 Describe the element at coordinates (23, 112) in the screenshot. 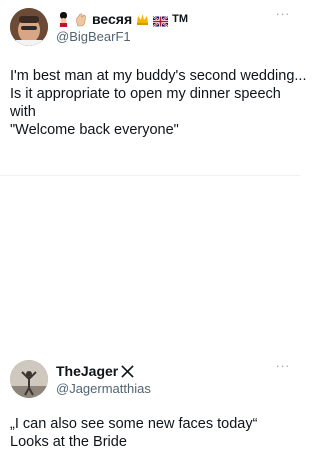

I see `post-text-line: with` at that location.